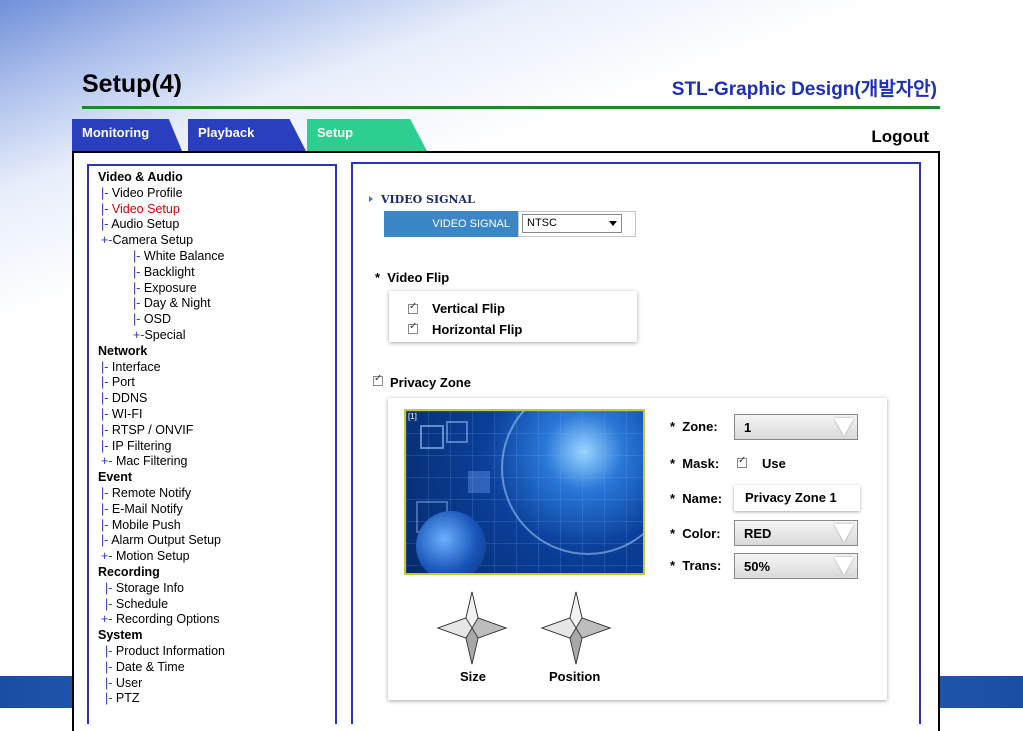 The height and width of the screenshot is (731, 1023). I want to click on horizontal-flip-checkbox, so click(413, 327).